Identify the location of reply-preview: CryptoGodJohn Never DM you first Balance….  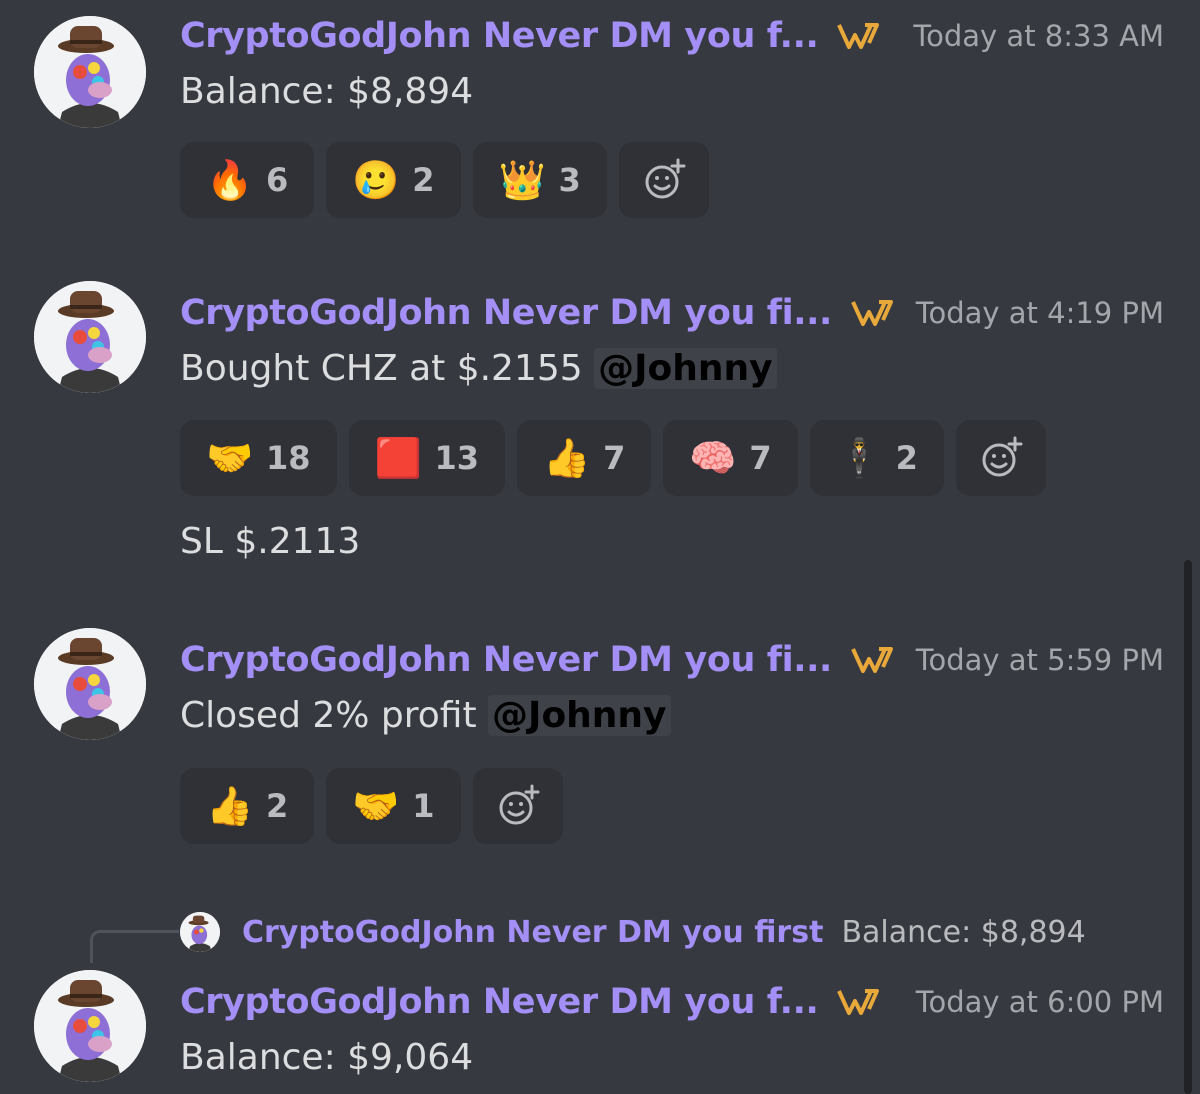
(633, 932).